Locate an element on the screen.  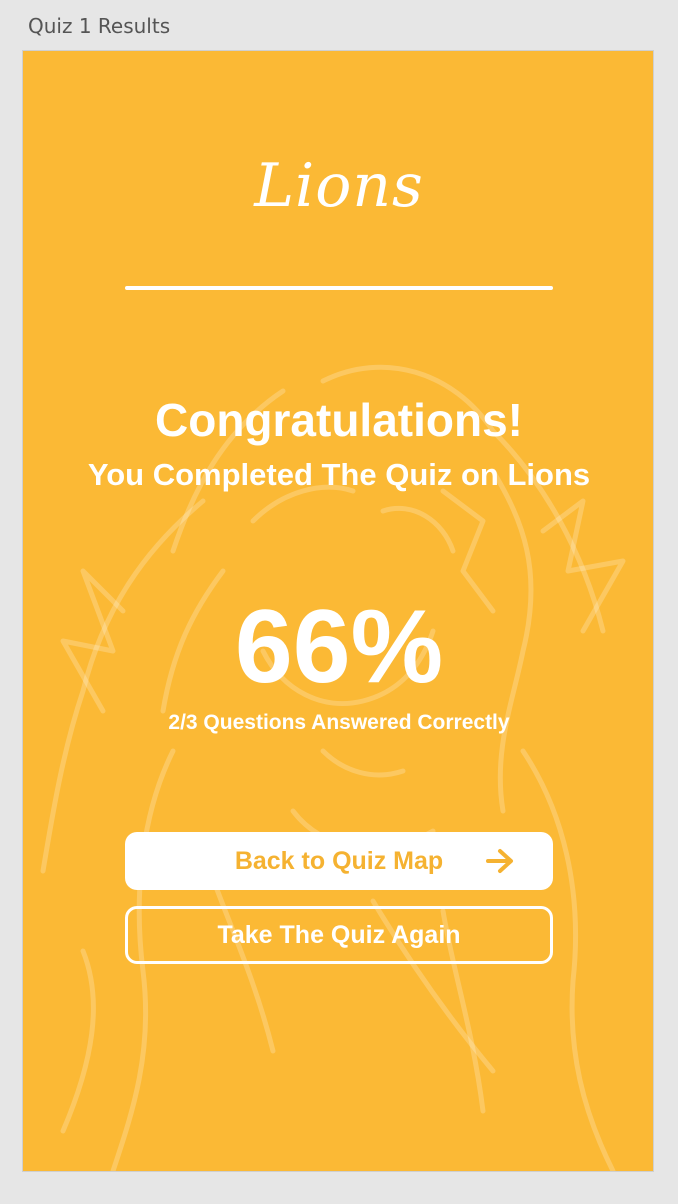
retake-quiz-button: Take The Quiz Again is located at coordinates (339, 935).